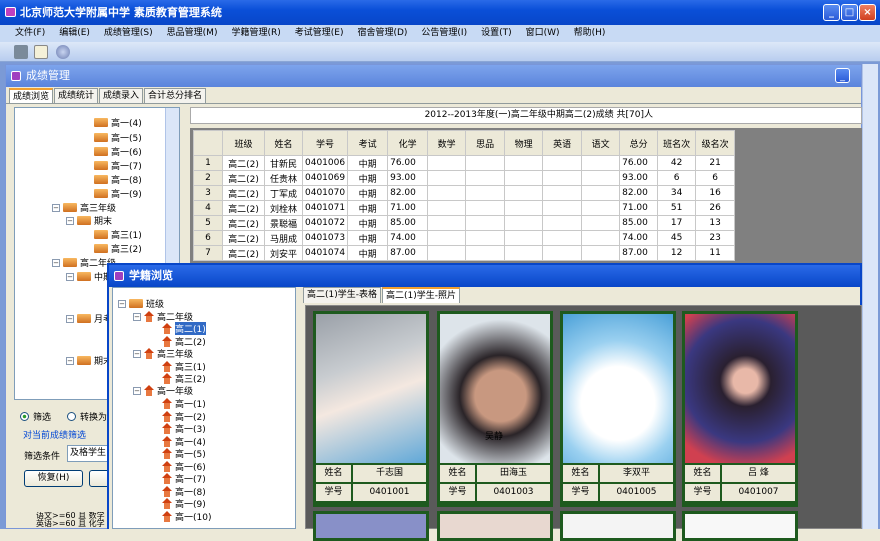 This screenshot has height=541, width=880. Describe the element at coordinates (76, 95) in the screenshot. I see `tab-grade-stats: 成绩统计` at that location.